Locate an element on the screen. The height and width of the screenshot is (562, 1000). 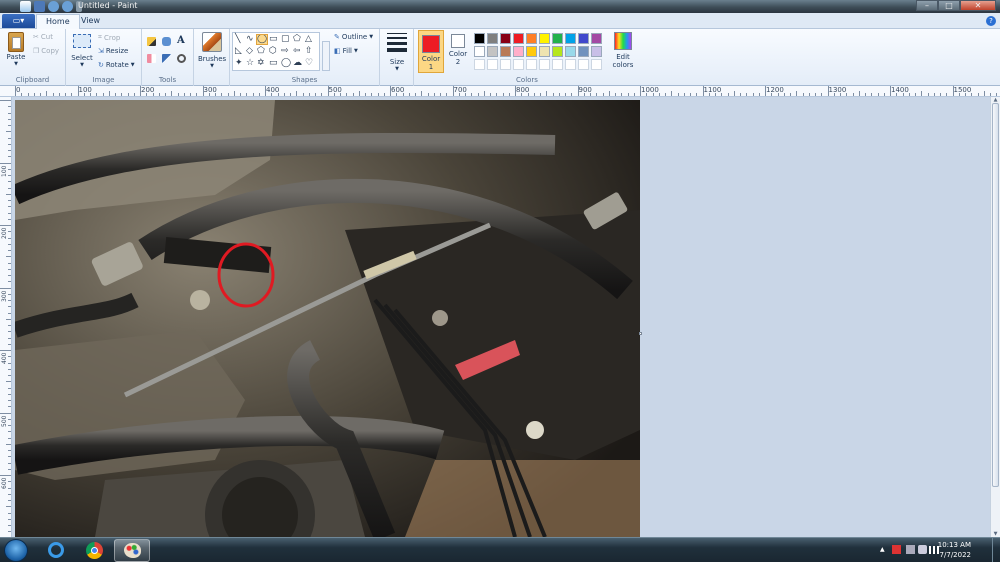
show-desktop-button is located at coordinates (996, 550).